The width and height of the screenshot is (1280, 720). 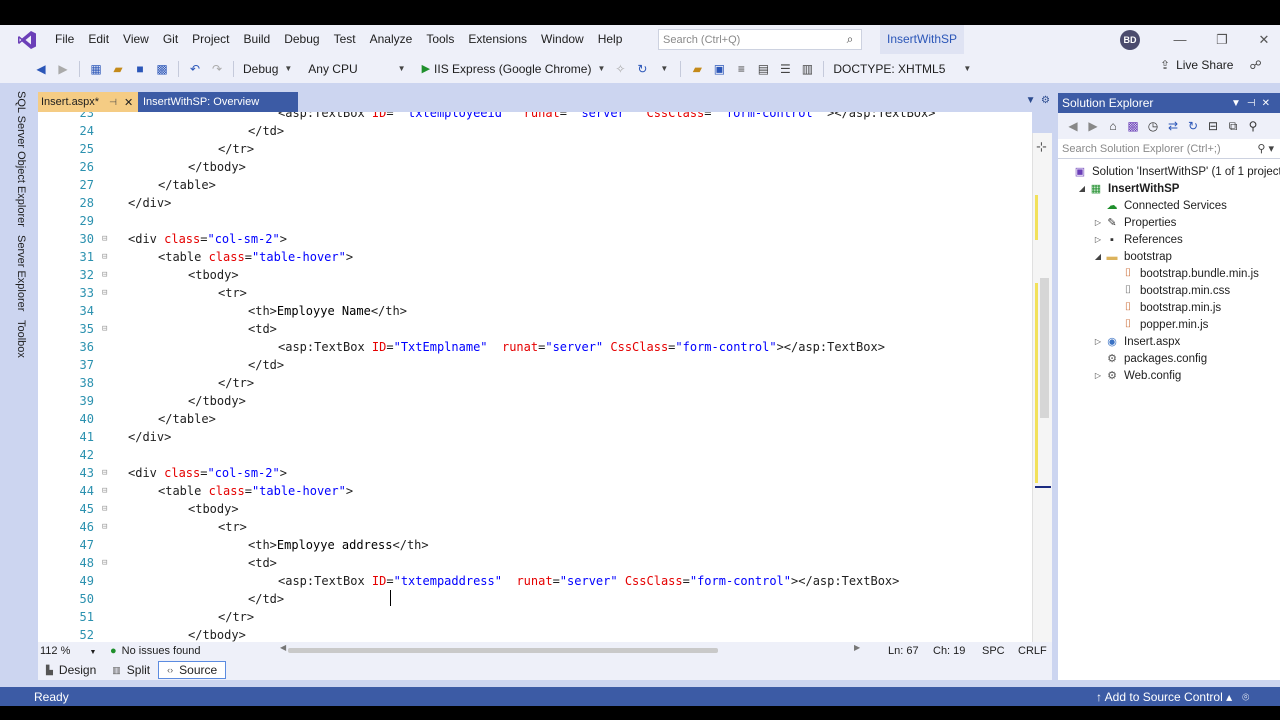 I want to click on menu-edit: Edit, so click(x=98, y=39).